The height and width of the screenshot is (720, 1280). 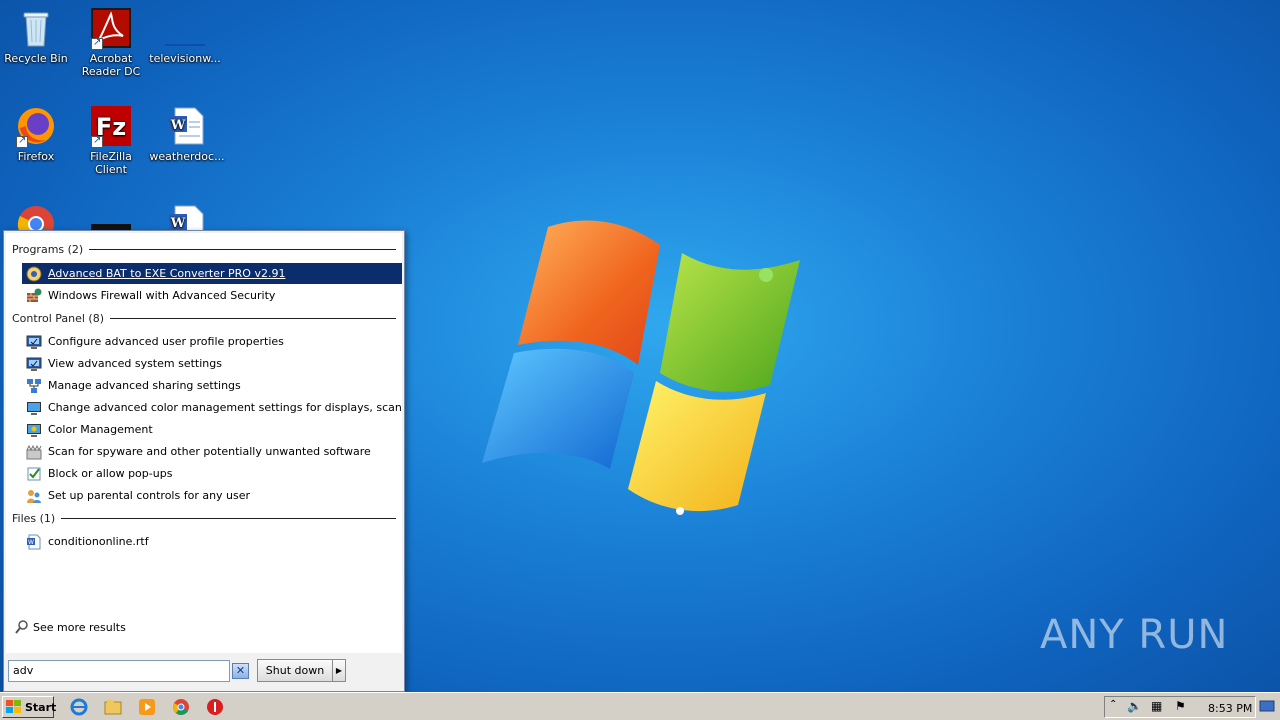 What do you see at coordinates (212, 295) in the screenshot?
I see `result-windows-firewall: Windows Firewall with Advanced Security` at bounding box center [212, 295].